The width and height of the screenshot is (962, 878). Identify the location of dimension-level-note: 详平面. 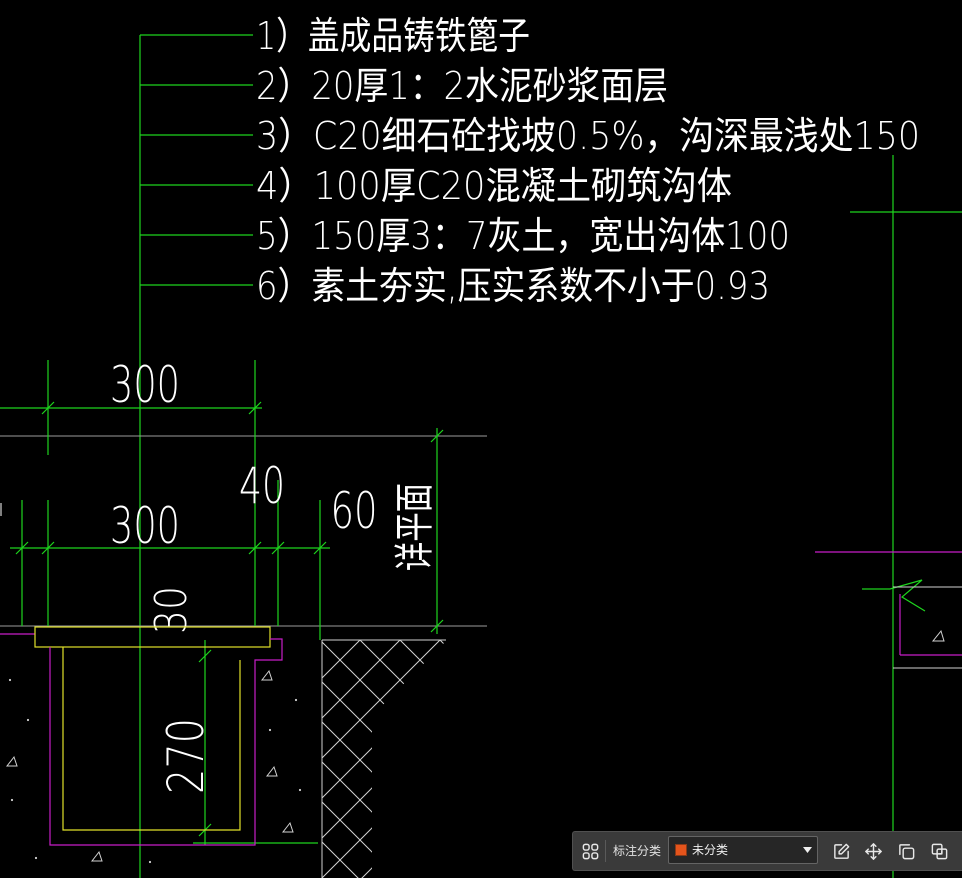
(415, 527).